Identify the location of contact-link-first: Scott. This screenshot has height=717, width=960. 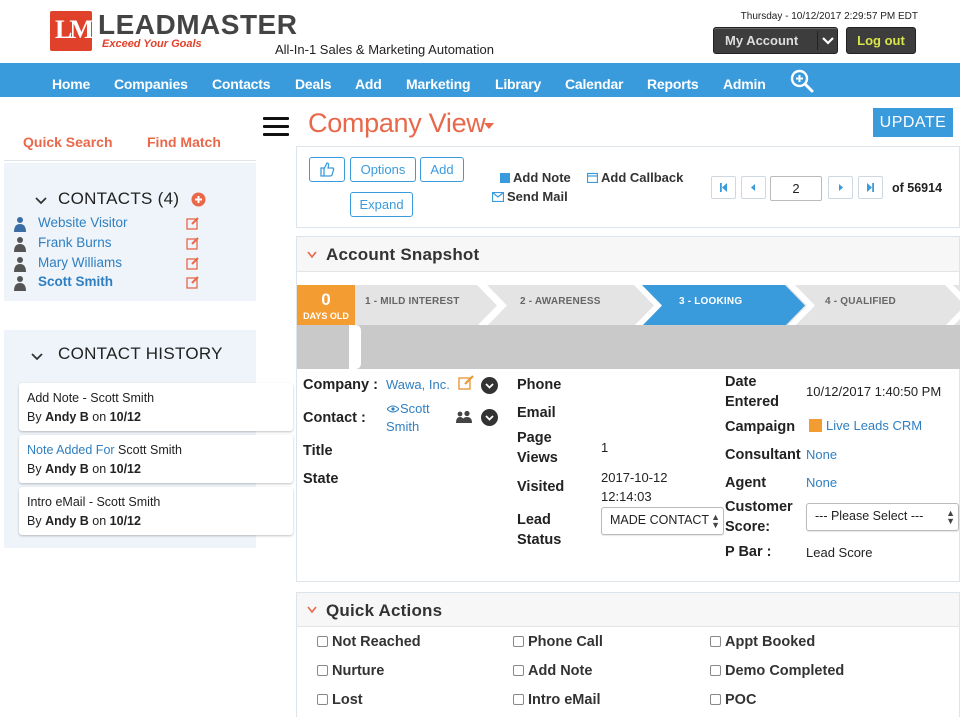
(415, 408).